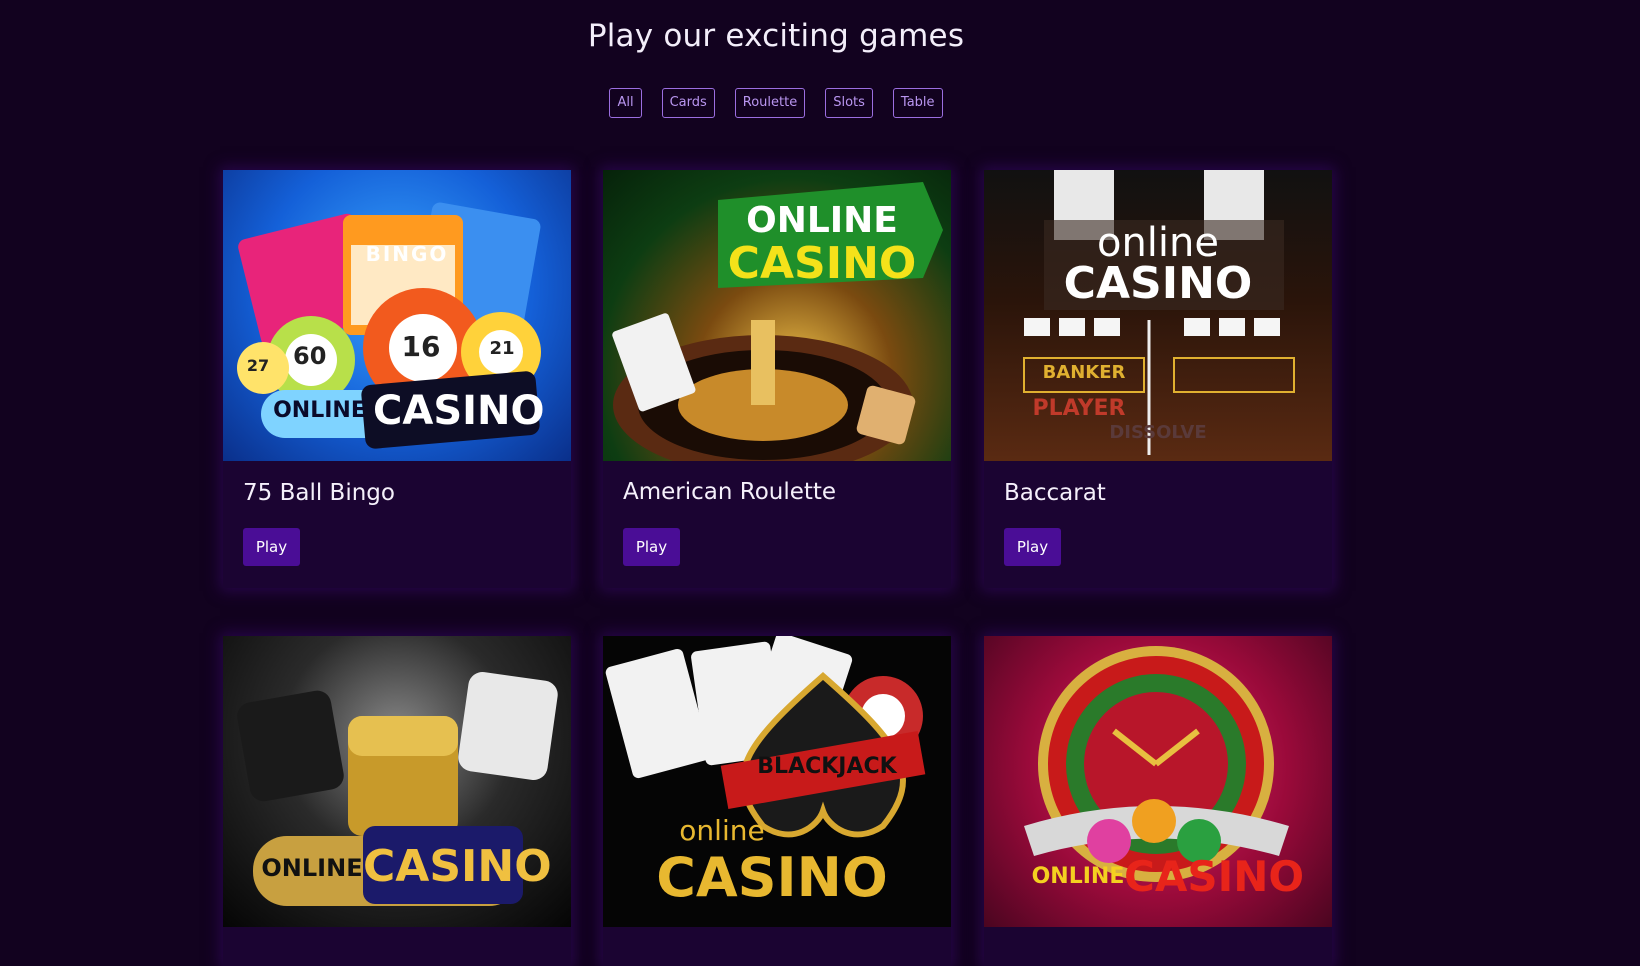 This screenshot has height=966, width=1640. What do you see at coordinates (688, 103) in the screenshot?
I see `filter-cards-button: Cards` at bounding box center [688, 103].